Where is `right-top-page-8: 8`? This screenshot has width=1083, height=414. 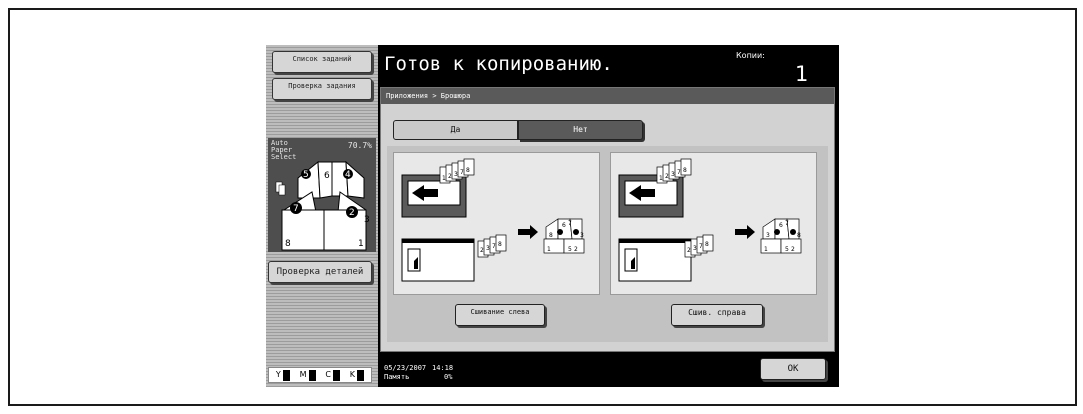
right-top-page-8: 8 is located at coordinates (685, 170).